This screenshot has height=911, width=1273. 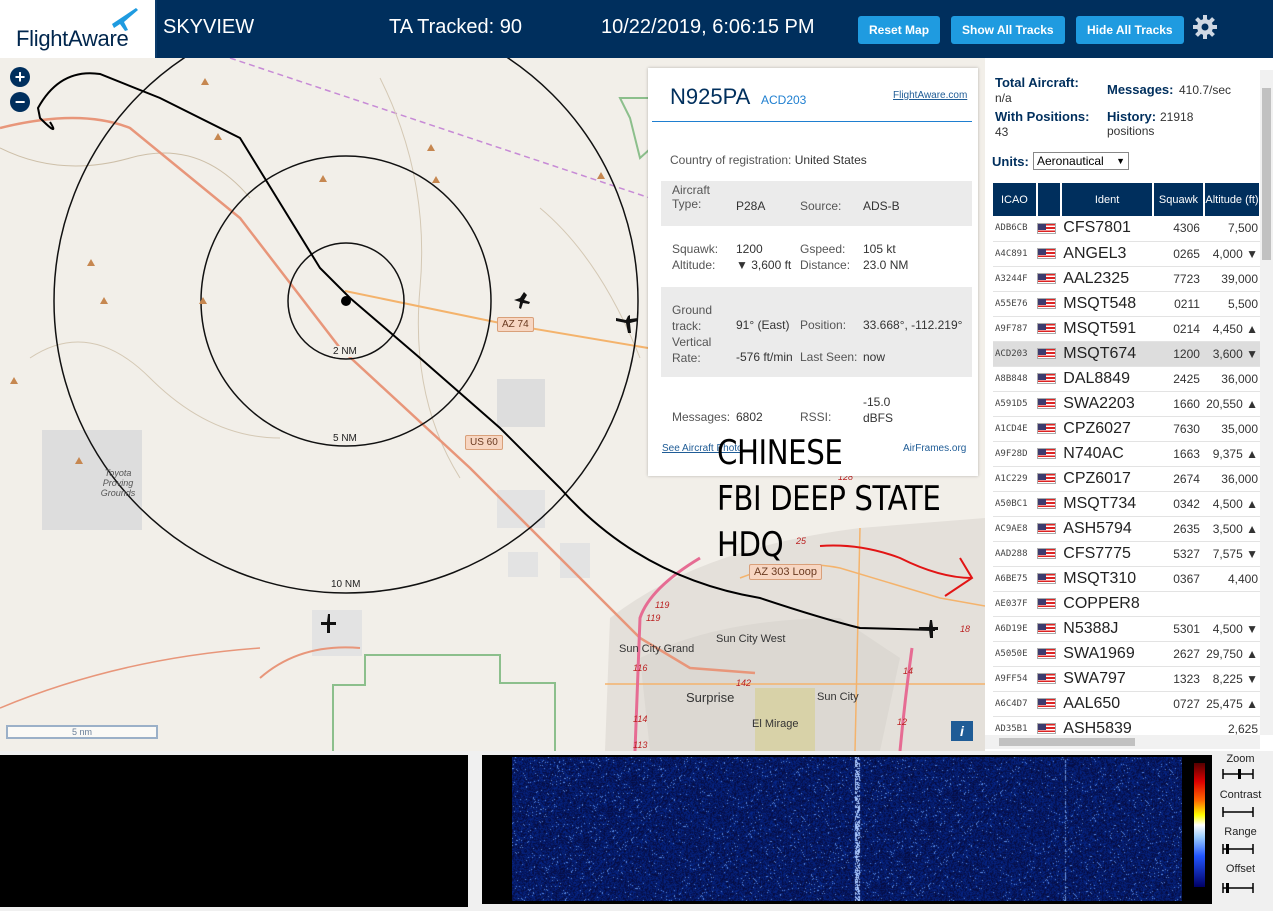 What do you see at coordinates (1231, 454) in the screenshot?
I see `altitude-cell: 9,375 ▲` at bounding box center [1231, 454].